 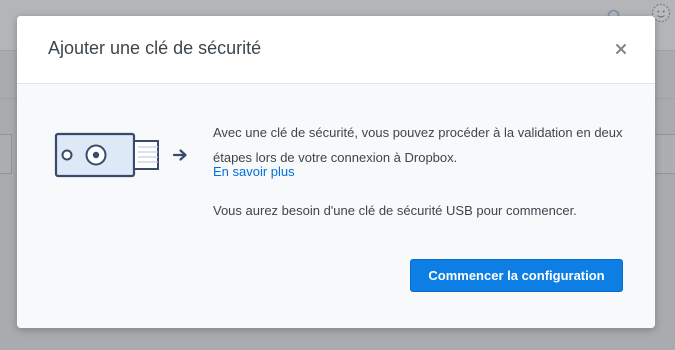 I want to click on start-setup-button: Commencer la configuration, so click(x=516, y=275).